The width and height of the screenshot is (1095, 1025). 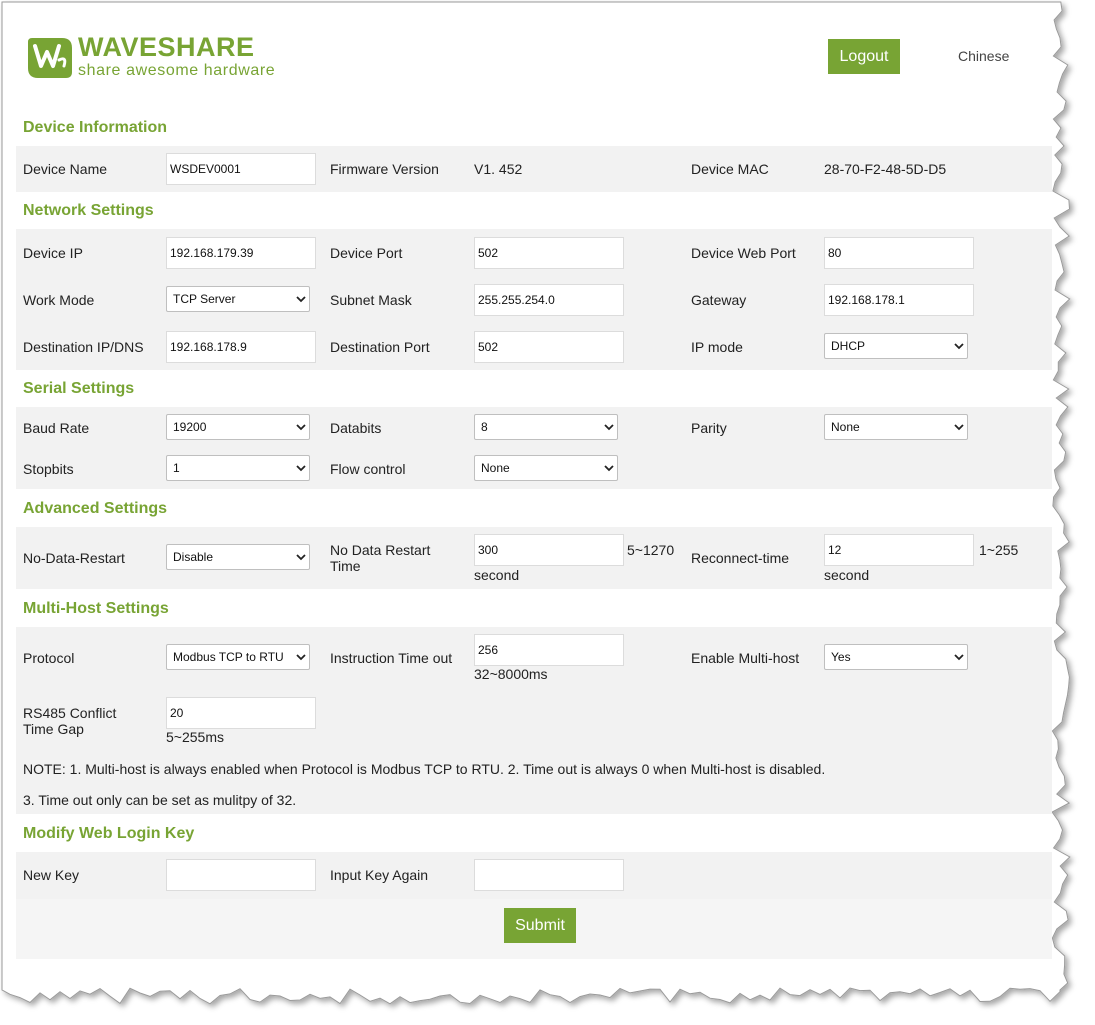 I want to click on instruction-timeout-input, so click(x=549, y=650).